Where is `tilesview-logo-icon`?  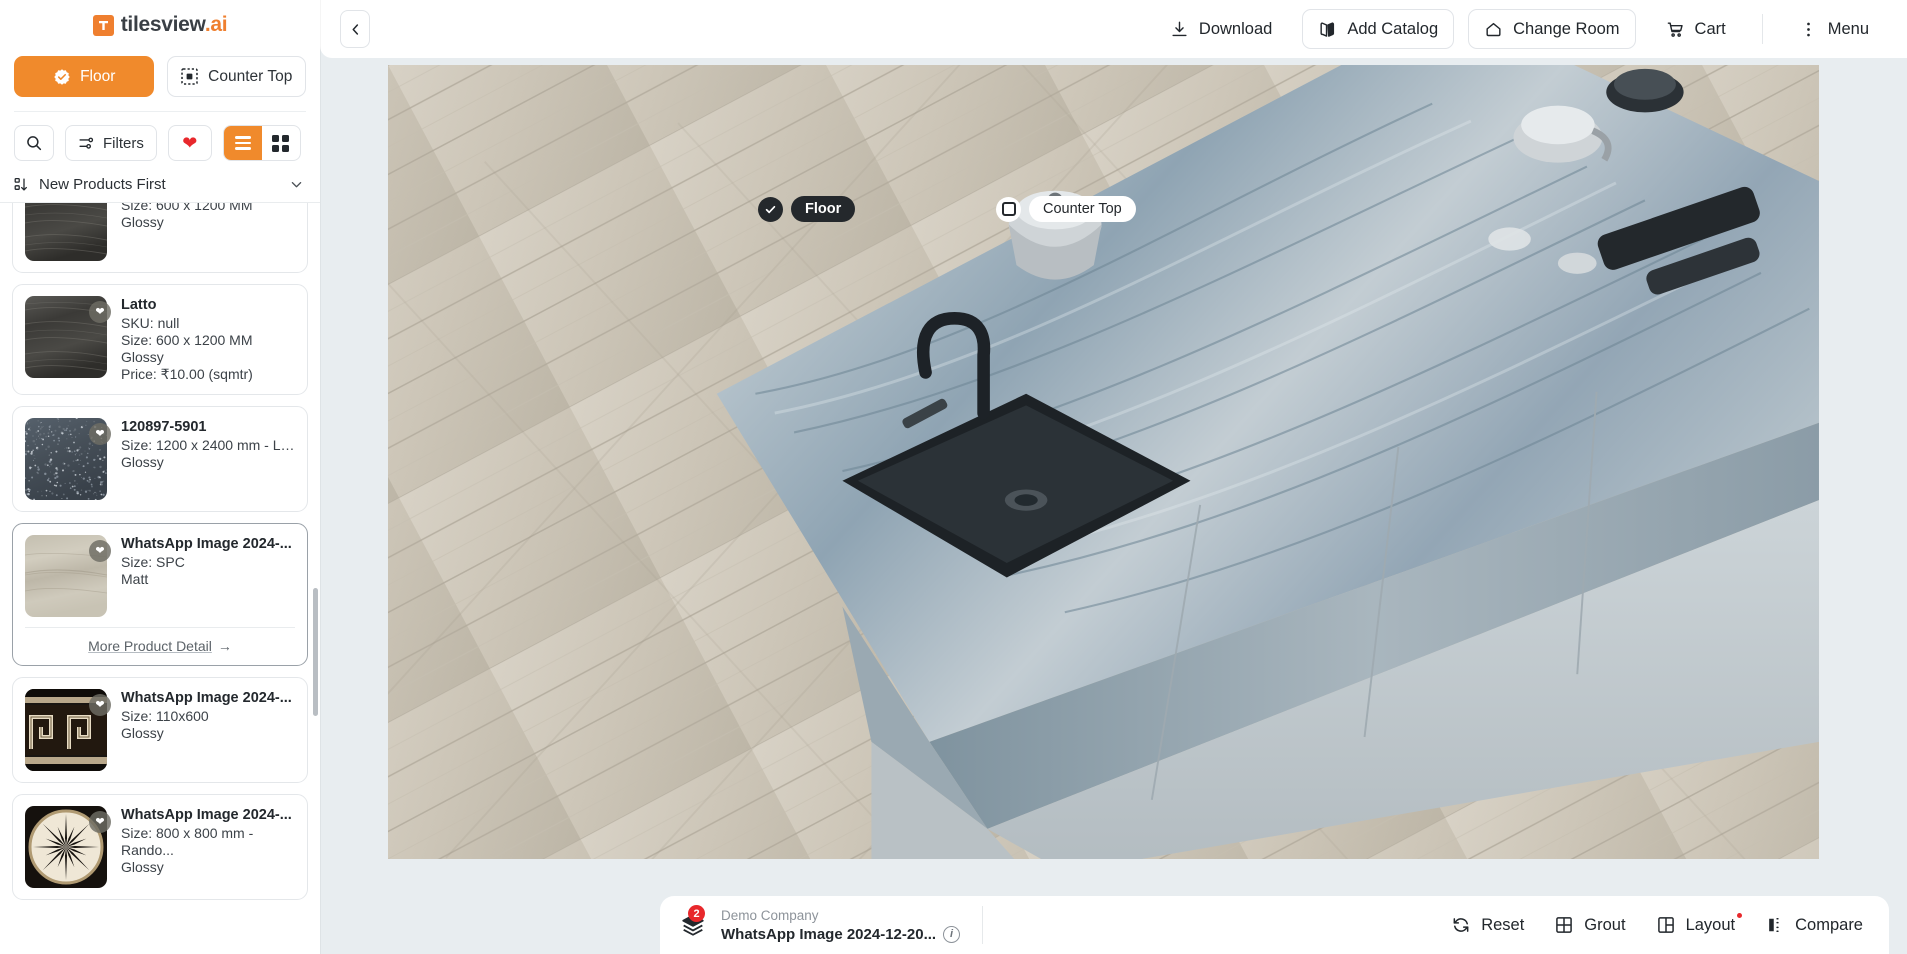
tilesview-logo-icon is located at coordinates (103, 25).